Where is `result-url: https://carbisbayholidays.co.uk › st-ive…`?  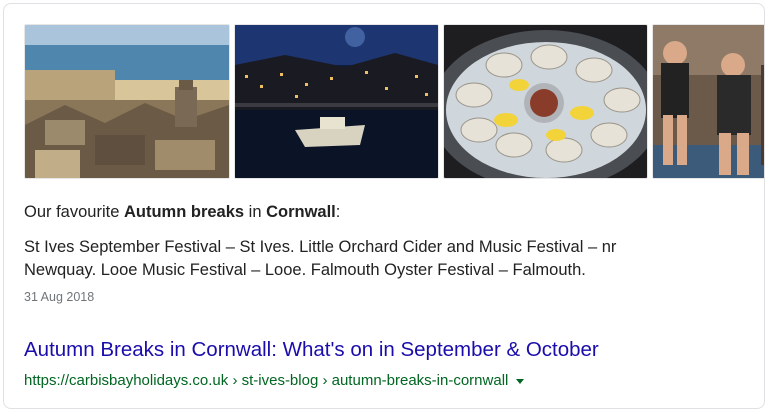 result-url: https://carbisbayholidays.co.uk › st-ive… is located at coordinates (274, 381).